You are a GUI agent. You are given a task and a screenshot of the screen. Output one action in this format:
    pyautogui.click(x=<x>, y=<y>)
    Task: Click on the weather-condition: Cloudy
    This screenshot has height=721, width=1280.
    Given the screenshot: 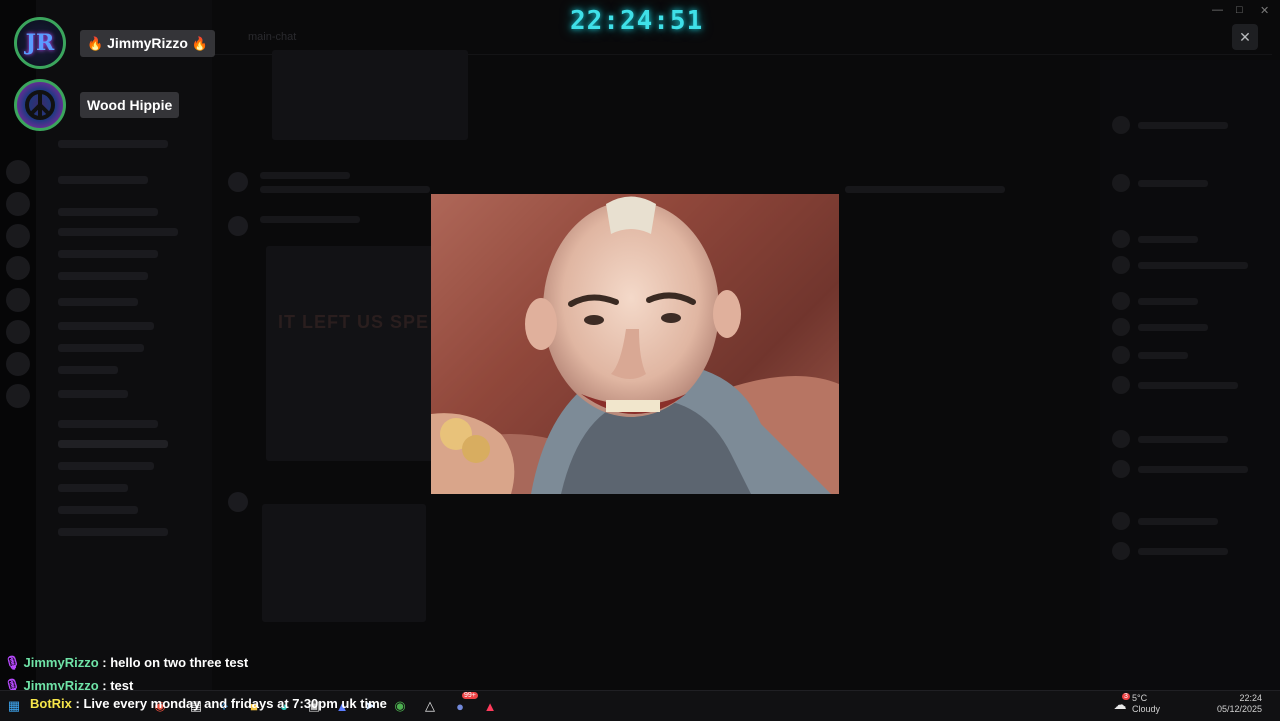 What is the action you would take?
    pyautogui.click(x=1146, y=709)
    